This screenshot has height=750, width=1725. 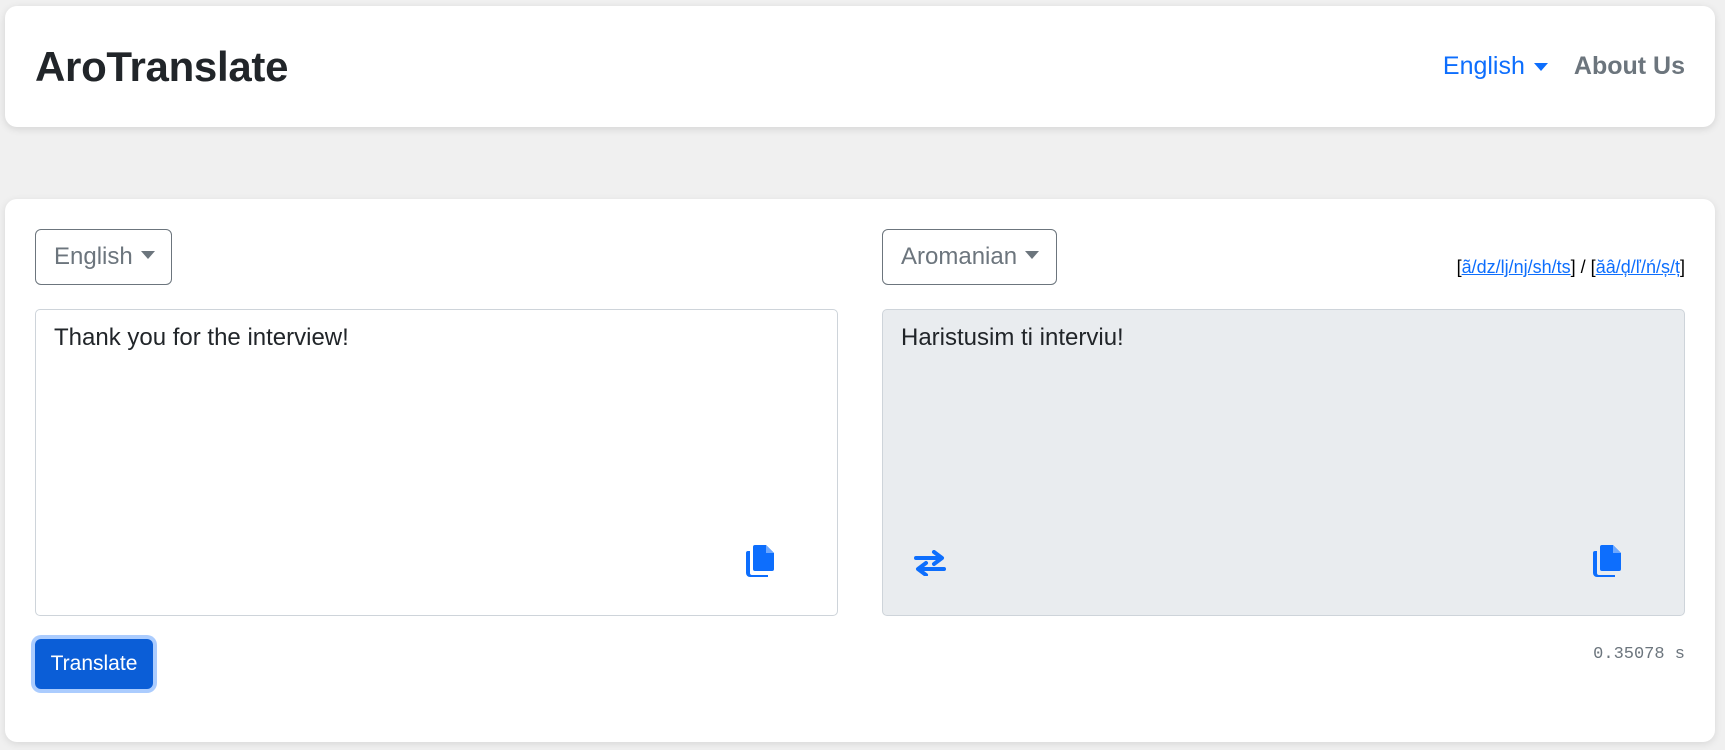 I want to click on source-language-dropdown: English, so click(x=103, y=257).